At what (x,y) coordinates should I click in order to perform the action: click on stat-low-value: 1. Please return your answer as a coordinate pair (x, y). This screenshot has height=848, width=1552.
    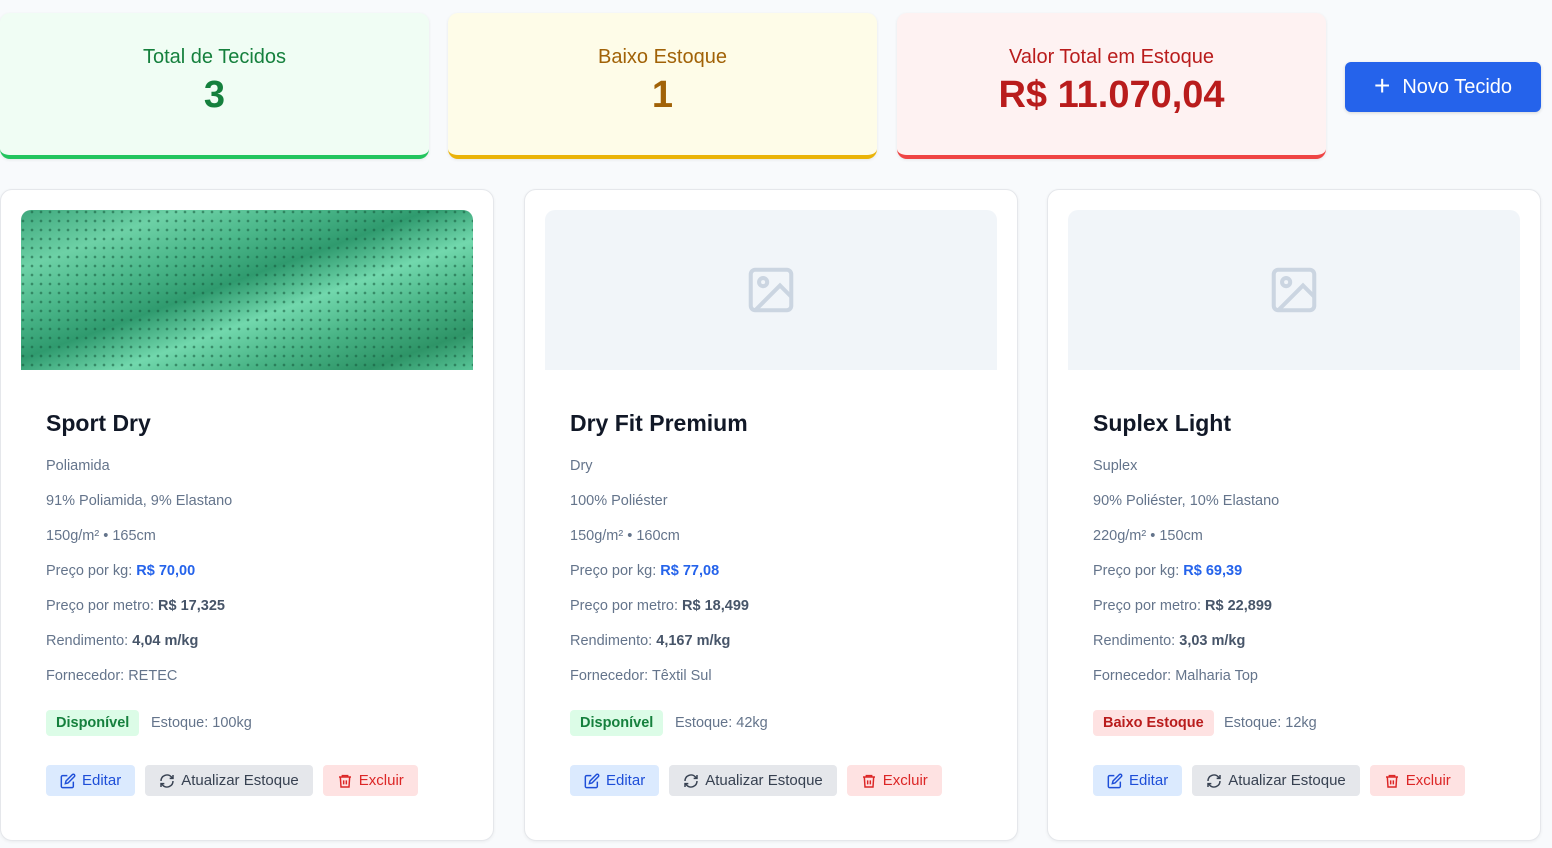
    Looking at the image, I should click on (662, 94).